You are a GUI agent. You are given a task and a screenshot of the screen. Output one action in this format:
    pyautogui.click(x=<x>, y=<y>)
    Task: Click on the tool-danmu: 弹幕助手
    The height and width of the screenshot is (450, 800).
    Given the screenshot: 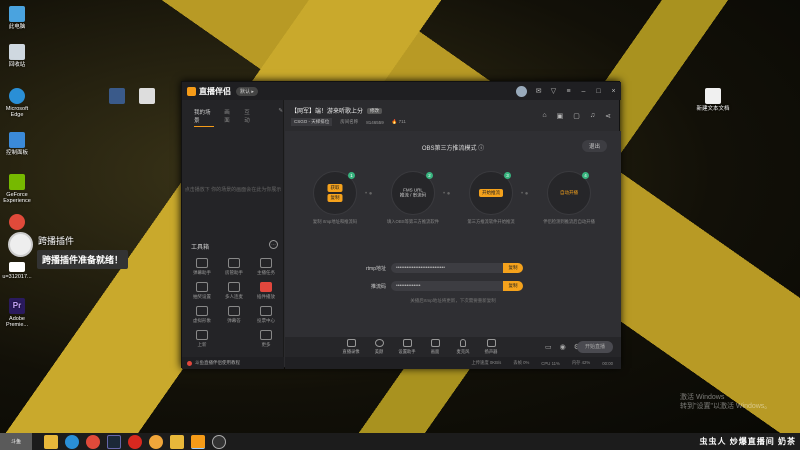 What is the action you would take?
    pyautogui.click(x=202, y=267)
    